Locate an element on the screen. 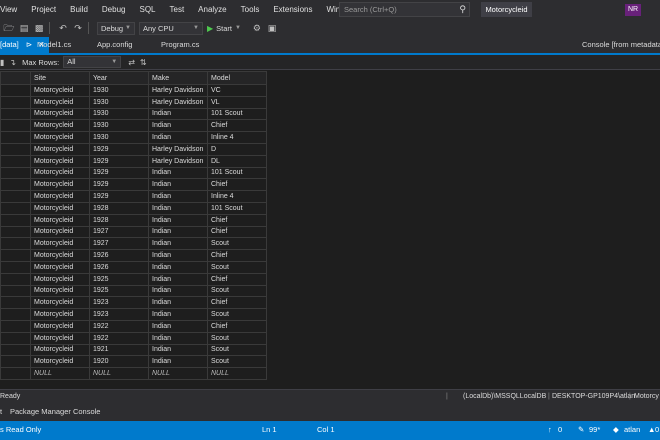 Image resolution: width=660 pixels, height=440 pixels. table-cell: 1925 is located at coordinates (119, 279).